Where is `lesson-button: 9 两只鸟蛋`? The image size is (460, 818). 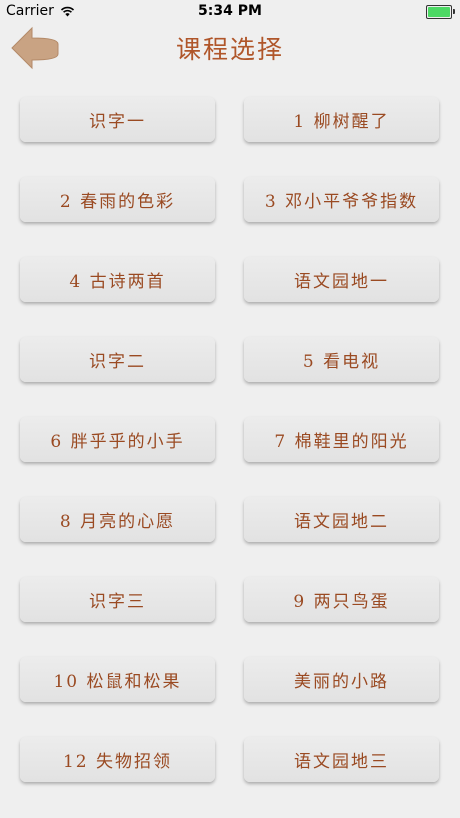 lesson-button: 9 两只鸟蛋 is located at coordinates (341, 599).